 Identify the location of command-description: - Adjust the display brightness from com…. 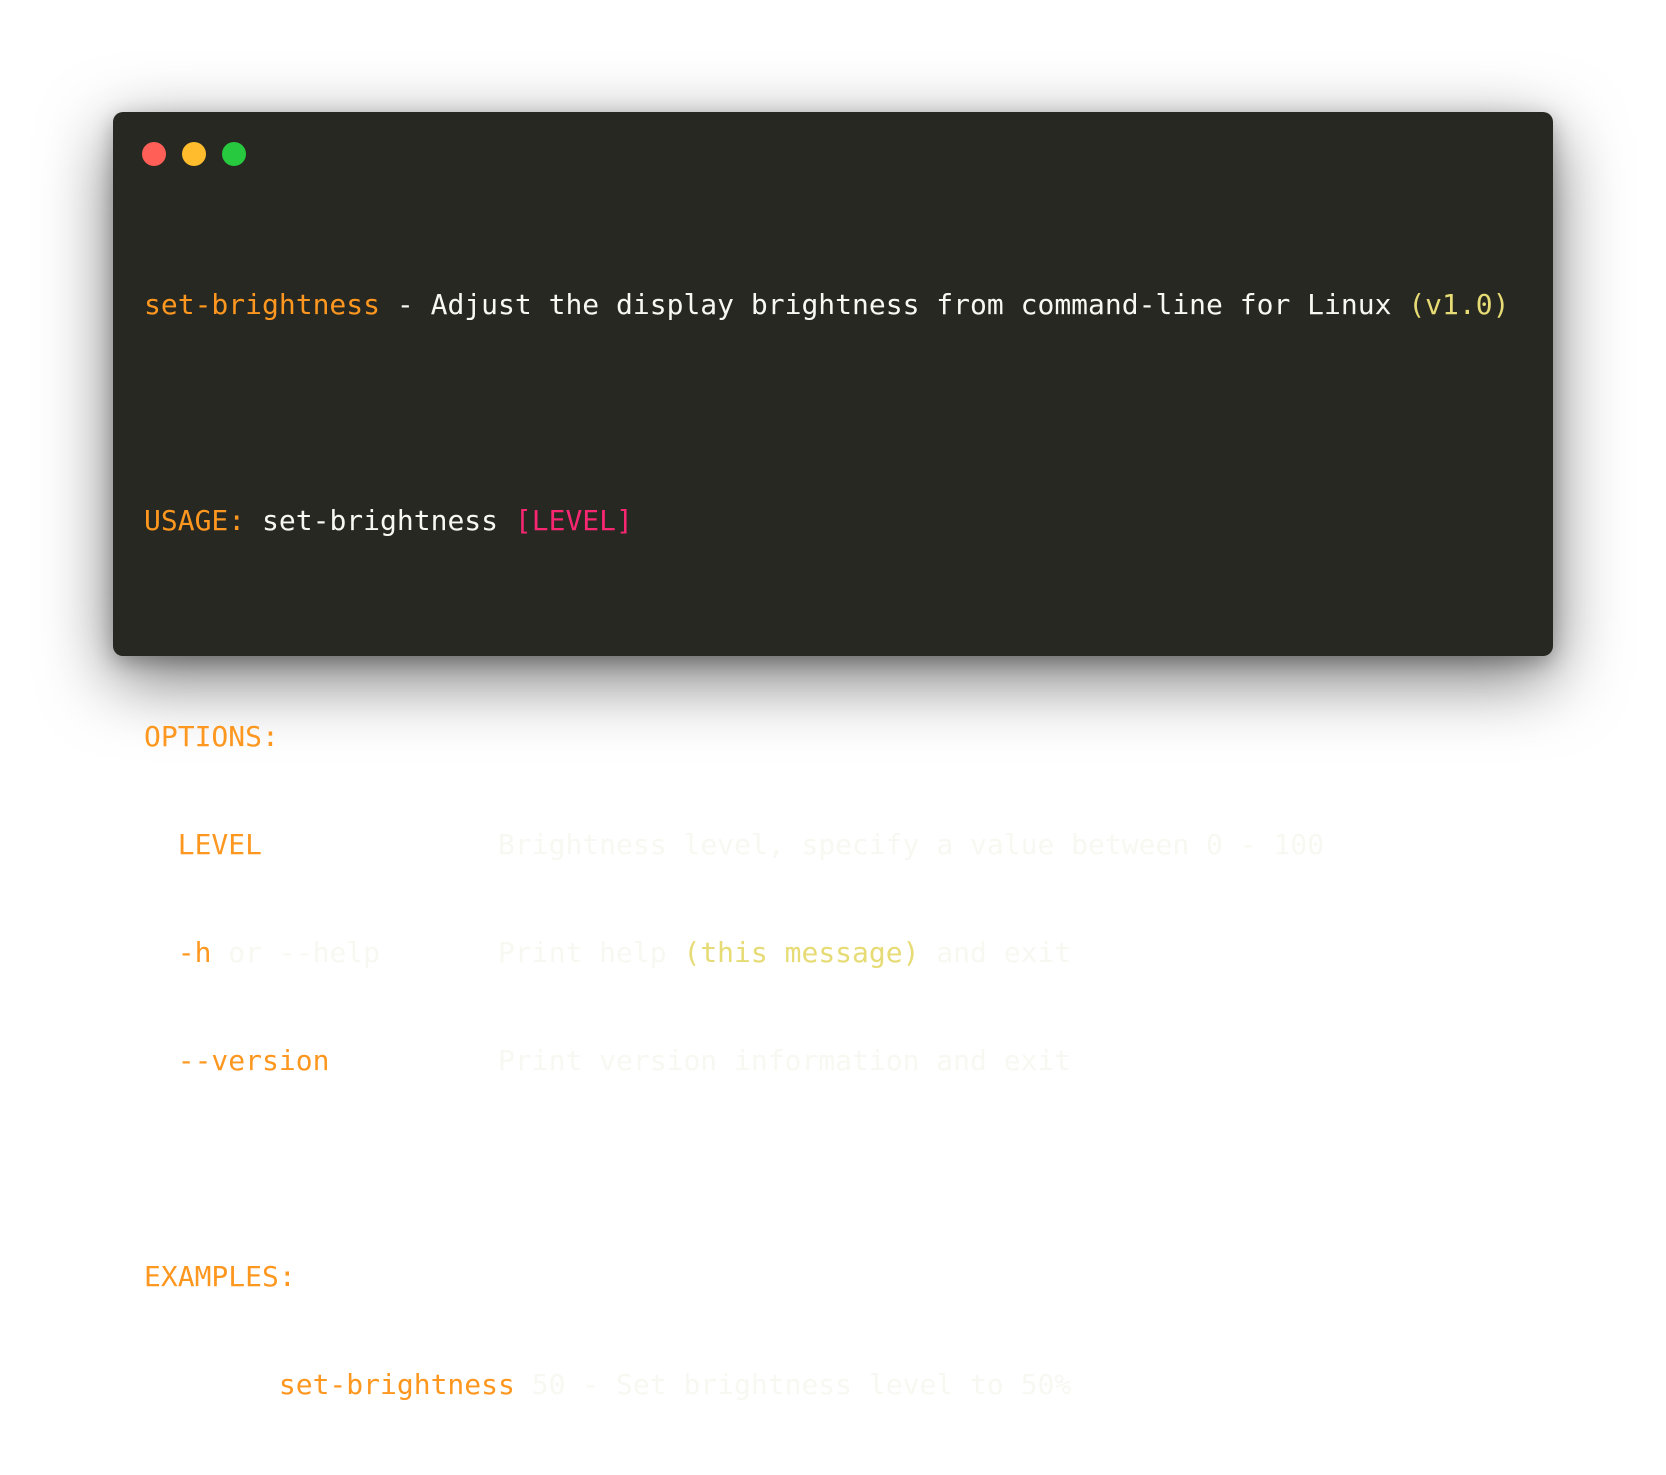
(894, 304).